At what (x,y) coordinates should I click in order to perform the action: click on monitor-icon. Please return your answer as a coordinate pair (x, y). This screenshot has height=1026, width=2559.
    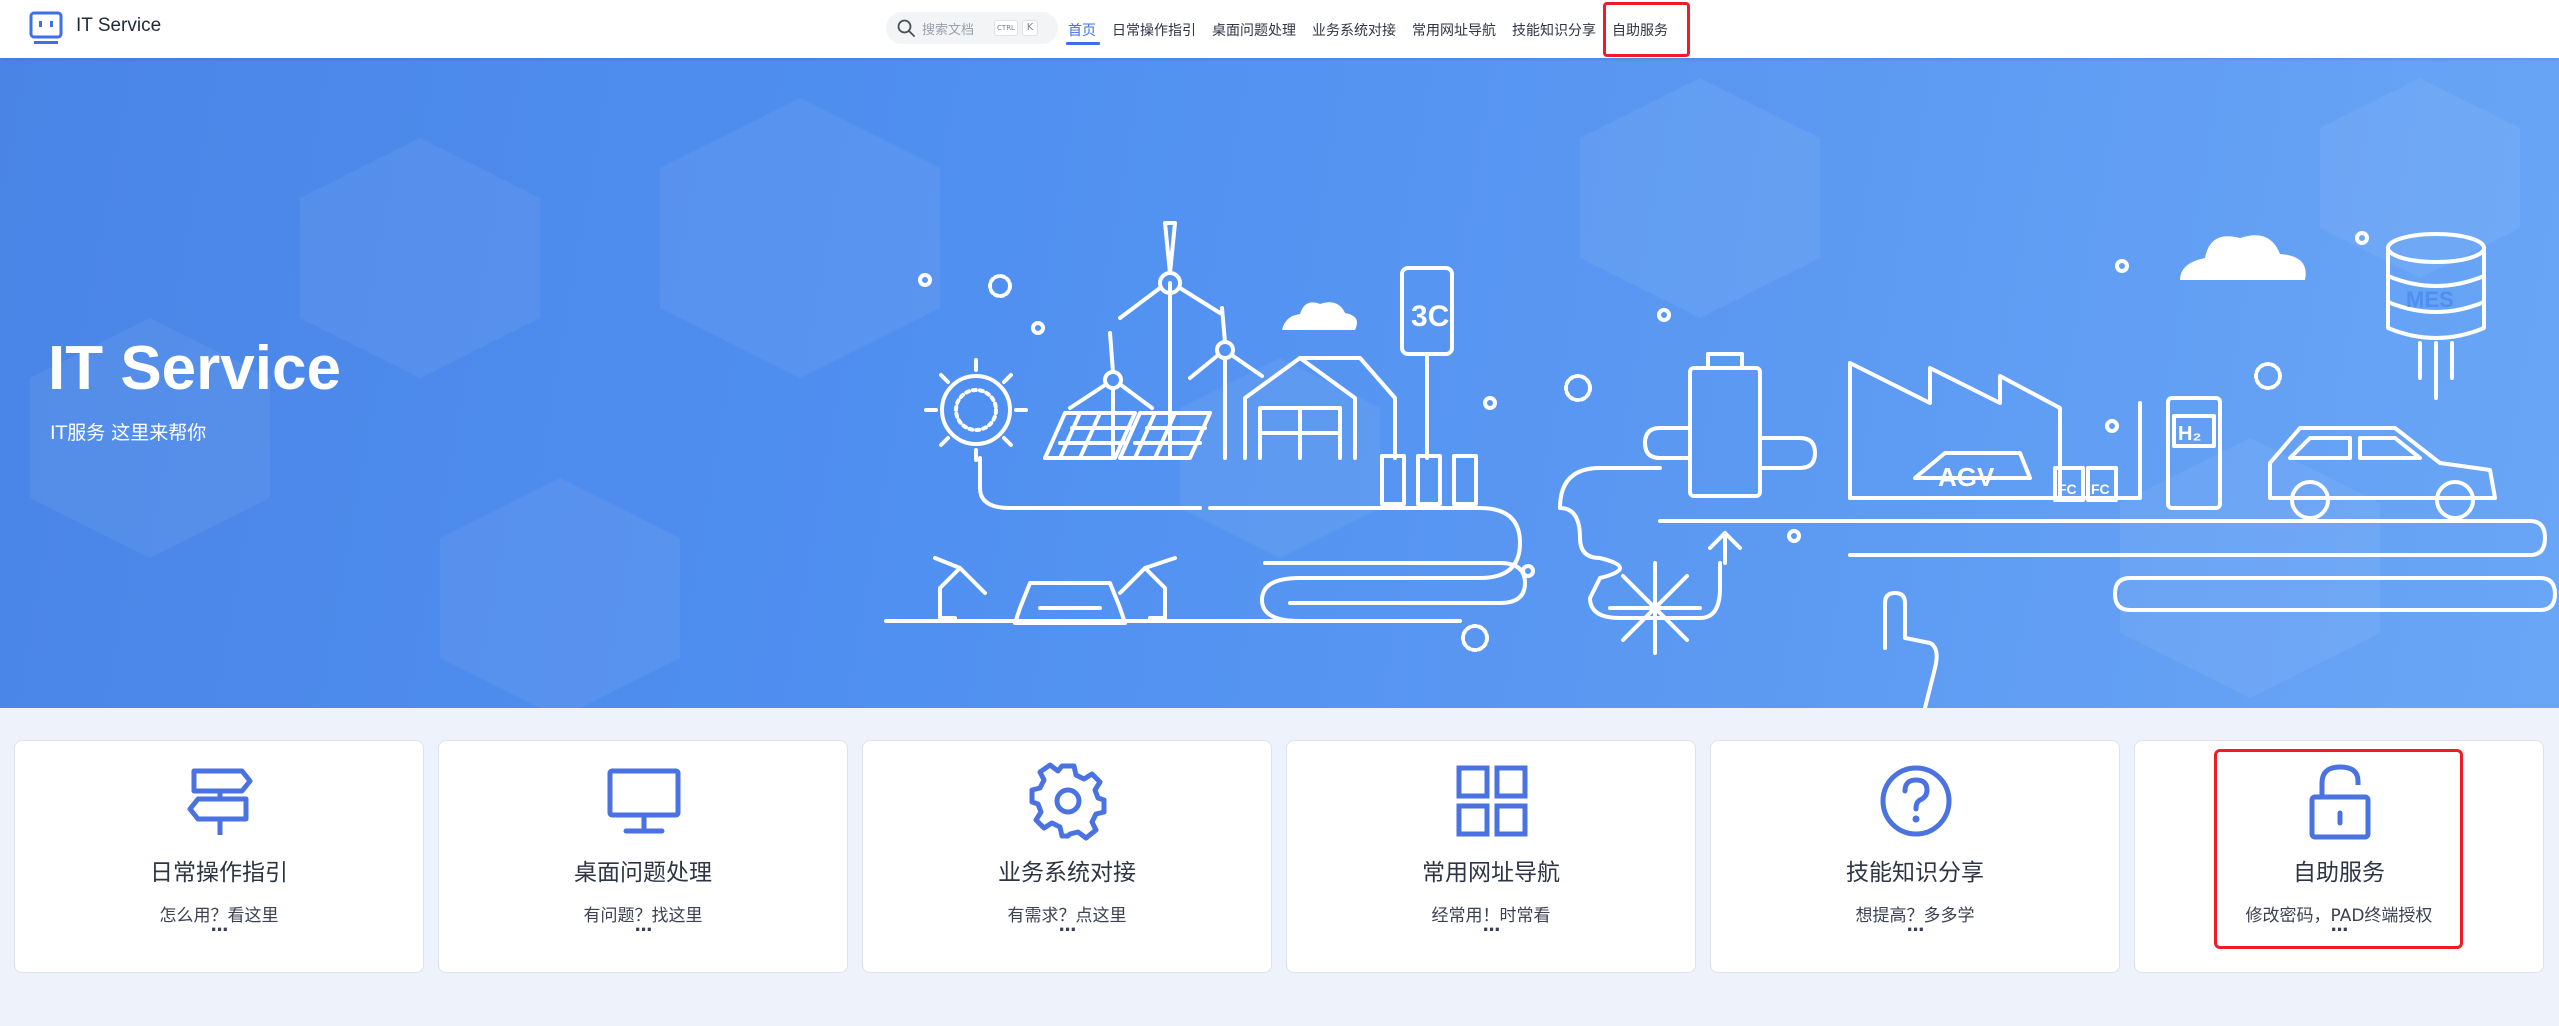
    Looking at the image, I should click on (644, 801).